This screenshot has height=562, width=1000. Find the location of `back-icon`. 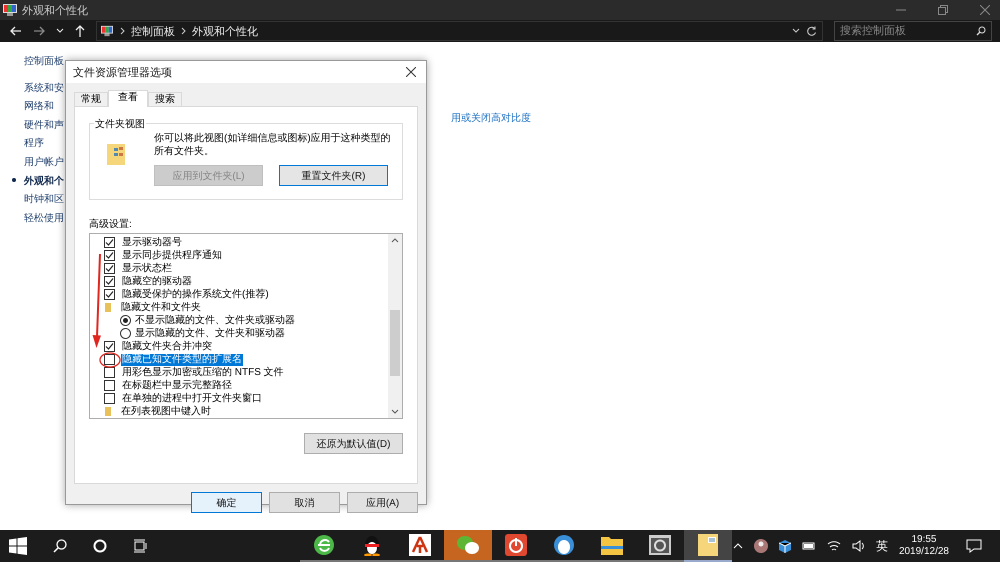

back-icon is located at coordinates (16, 31).